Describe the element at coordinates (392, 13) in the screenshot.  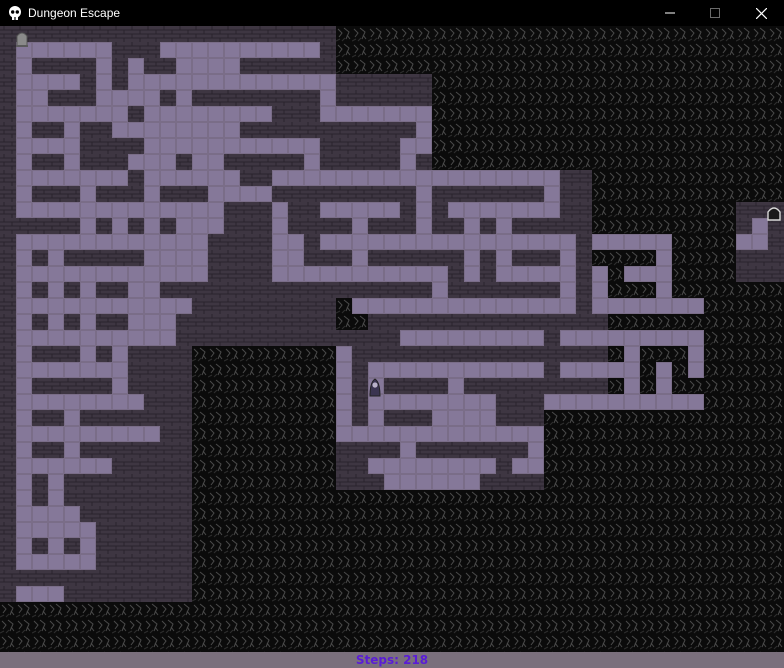
I see `title-bar: Dungeon Escape` at that location.